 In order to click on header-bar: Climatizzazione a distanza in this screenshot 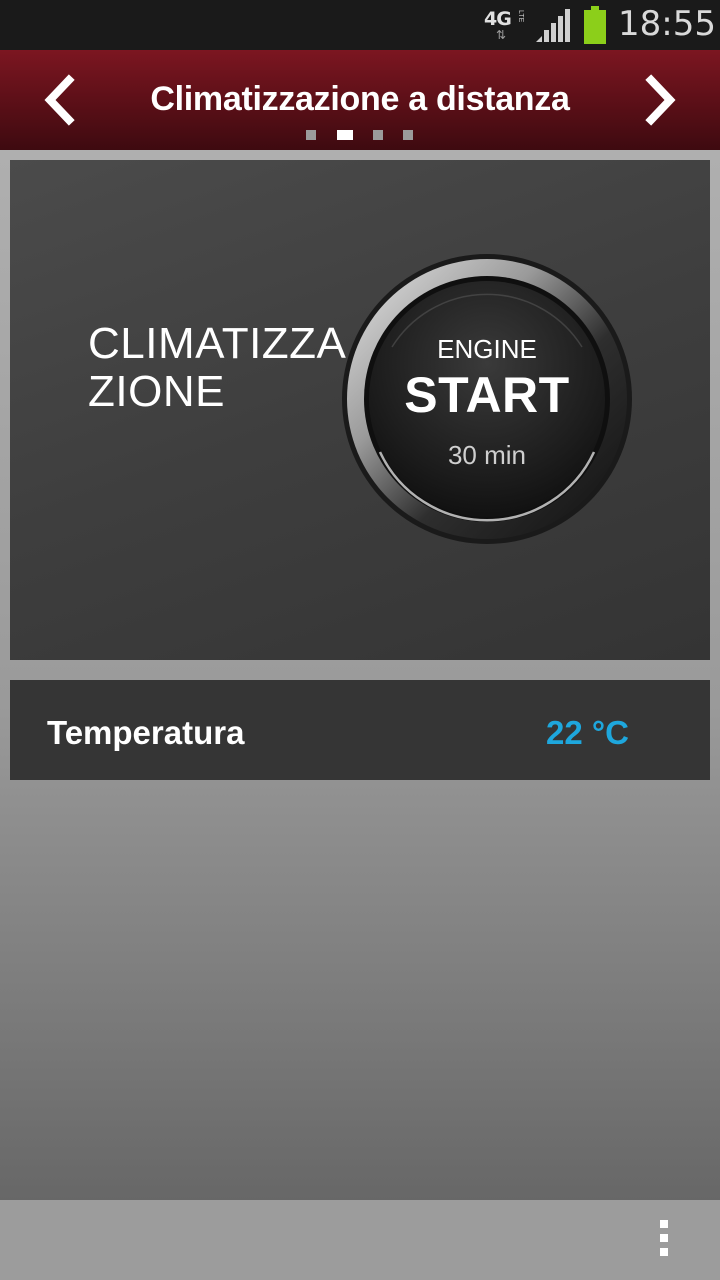, I will do `click(360, 100)`.